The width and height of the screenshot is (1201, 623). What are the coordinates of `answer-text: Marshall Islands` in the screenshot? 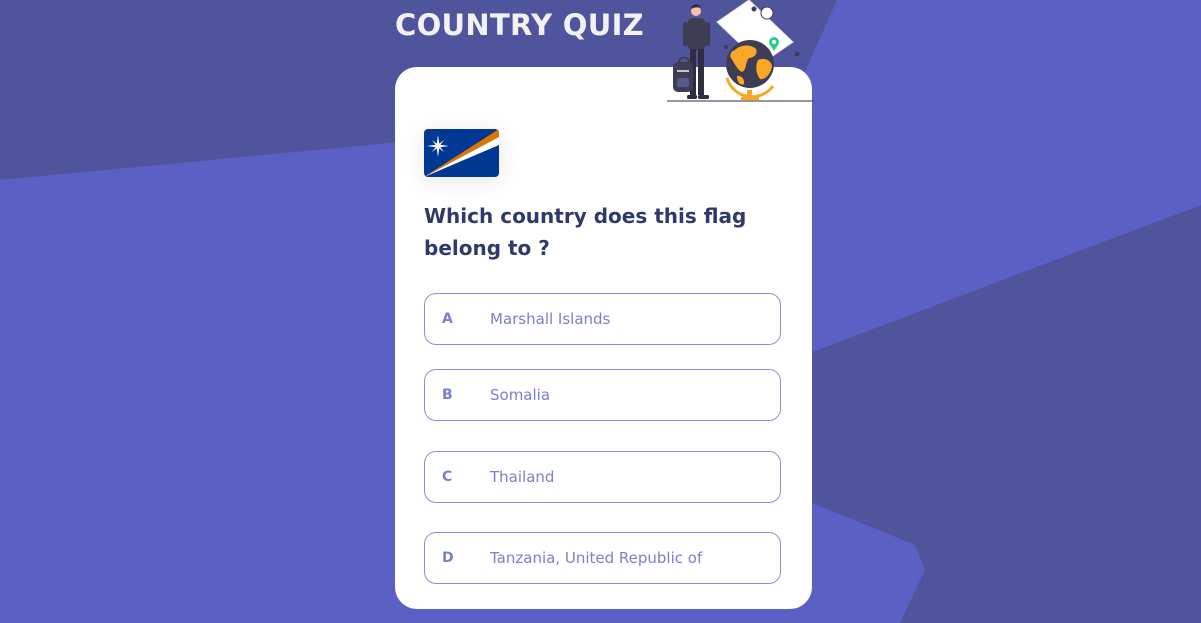 It's located at (550, 319).